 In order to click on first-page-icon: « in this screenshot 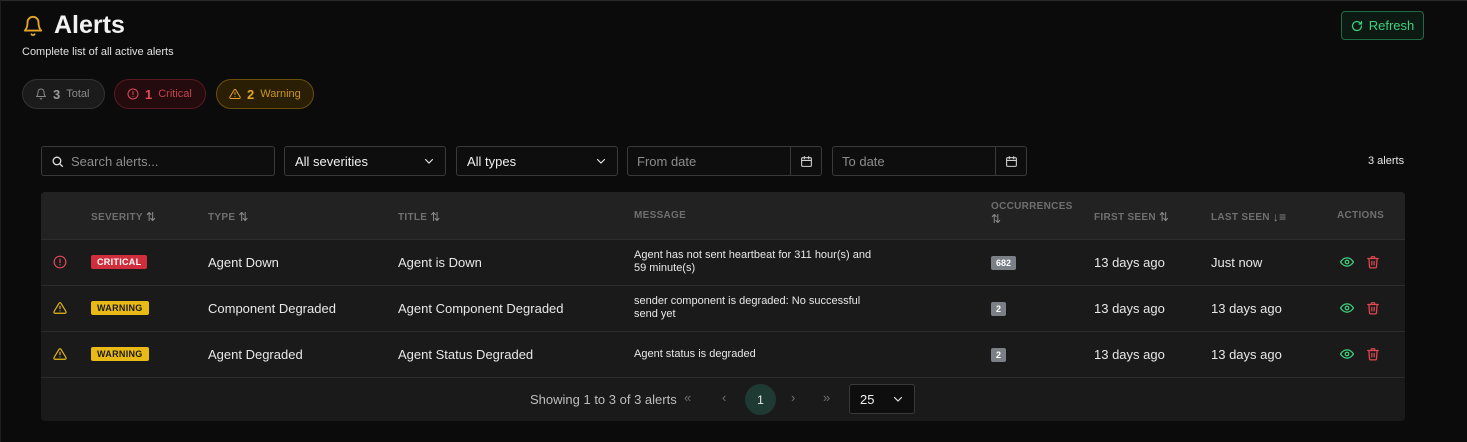, I will do `click(687, 397)`.